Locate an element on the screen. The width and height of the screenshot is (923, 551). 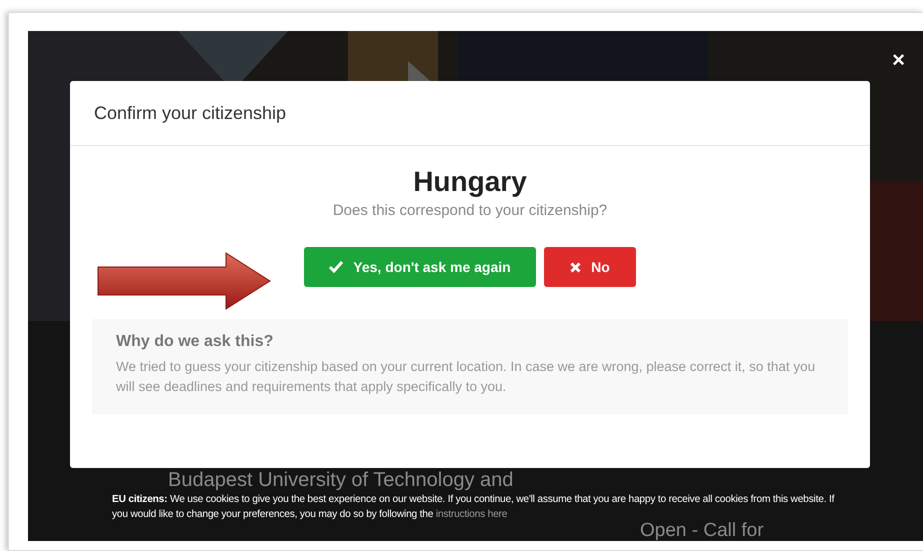
info-title: Why do we ask this? is located at coordinates (195, 342).